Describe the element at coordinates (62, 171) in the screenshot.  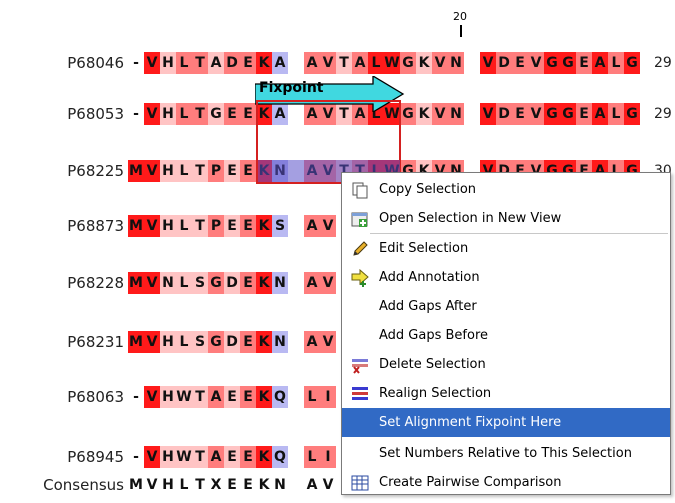
I see `sequence-name: P68225` at that location.